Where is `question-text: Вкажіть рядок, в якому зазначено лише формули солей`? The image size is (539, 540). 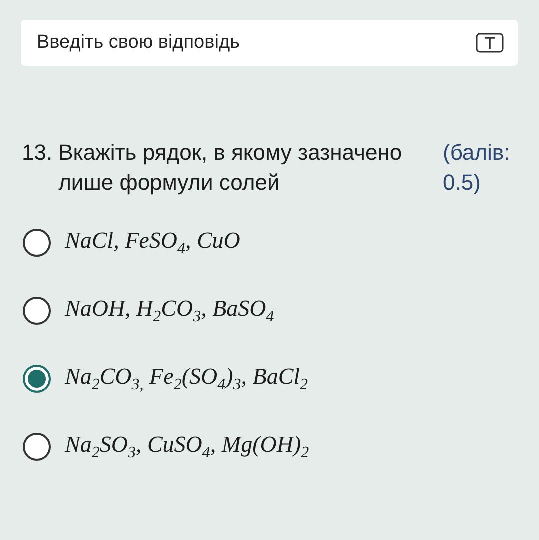 question-text: Вкажіть рядок, в якому зазначено лише формули солей is located at coordinates (231, 168).